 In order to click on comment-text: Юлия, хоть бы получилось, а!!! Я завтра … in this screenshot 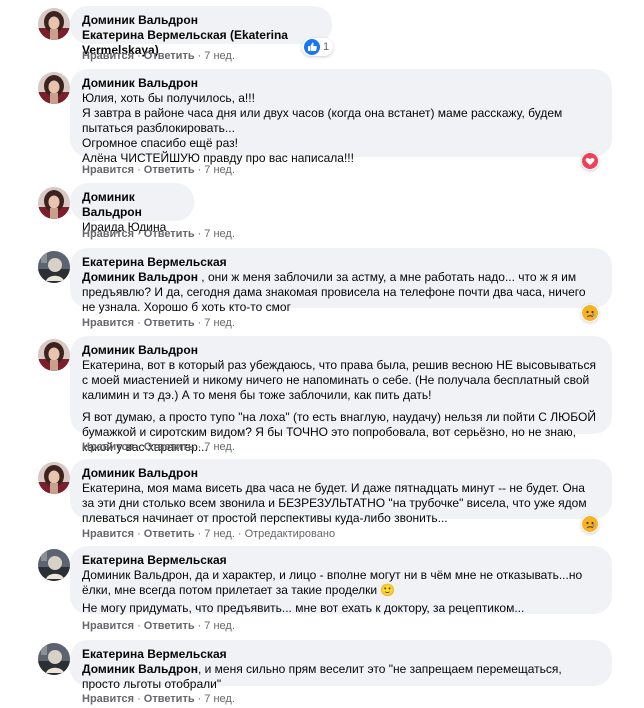, I will do `click(322, 128)`.